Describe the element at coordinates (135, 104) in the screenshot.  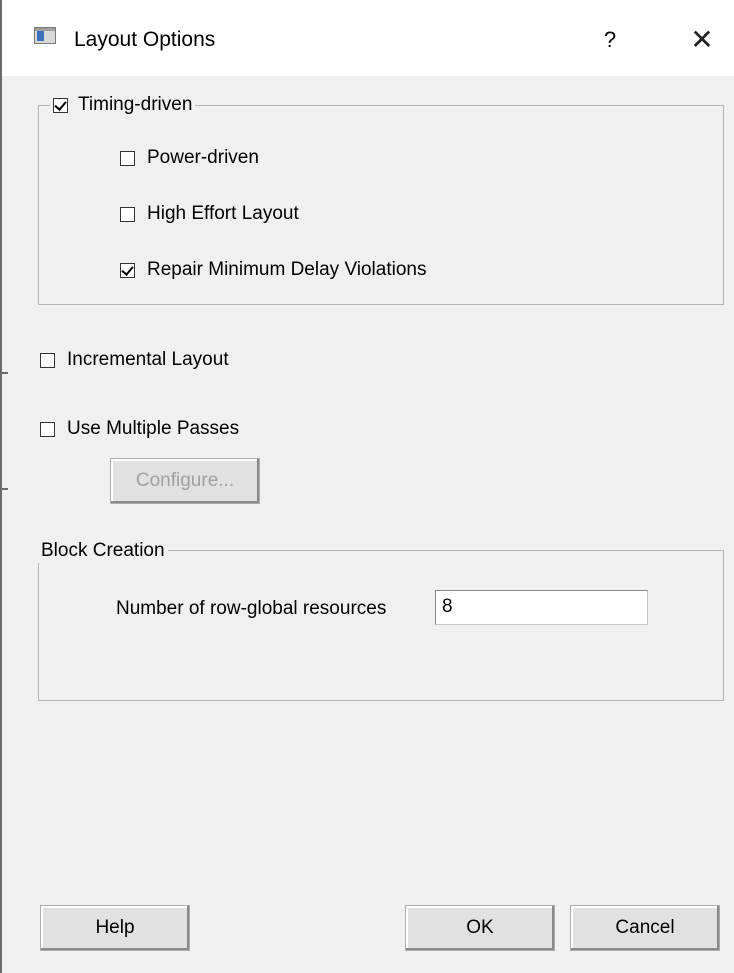
I see `timing-driven-label: Timing-driven` at that location.